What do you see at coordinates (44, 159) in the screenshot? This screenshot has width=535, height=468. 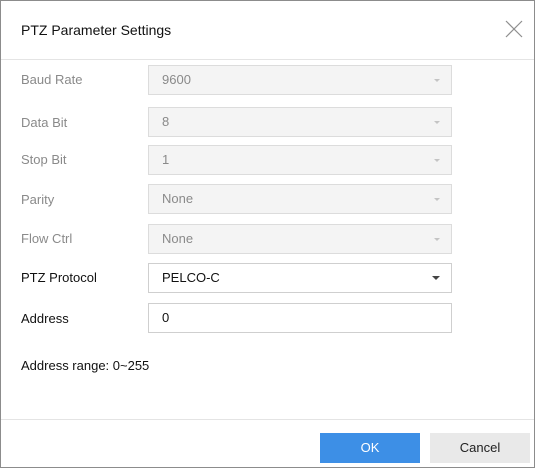 I see `stop-bit-label: Stop Bit` at bounding box center [44, 159].